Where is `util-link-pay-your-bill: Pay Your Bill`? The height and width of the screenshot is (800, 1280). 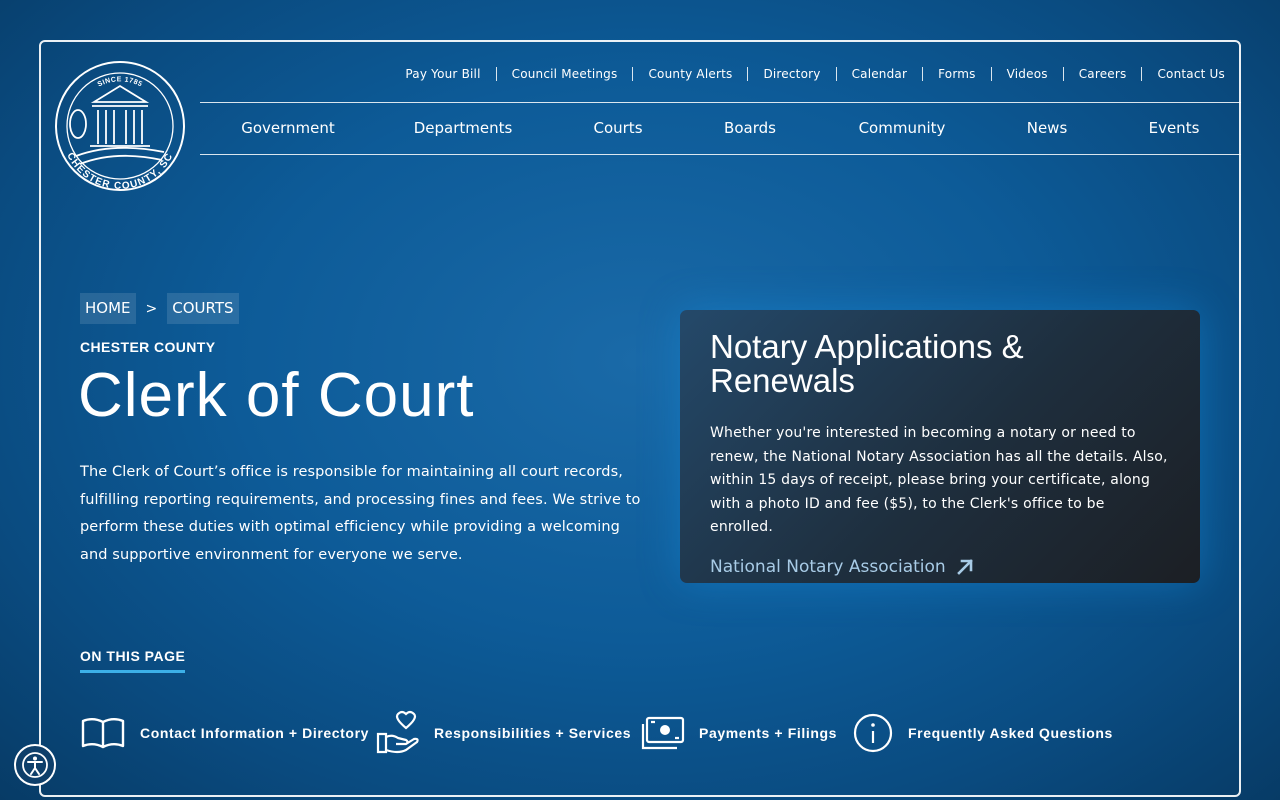
util-link-pay-your-bill: Pay Your Bill is located at coordinates (442, 74).